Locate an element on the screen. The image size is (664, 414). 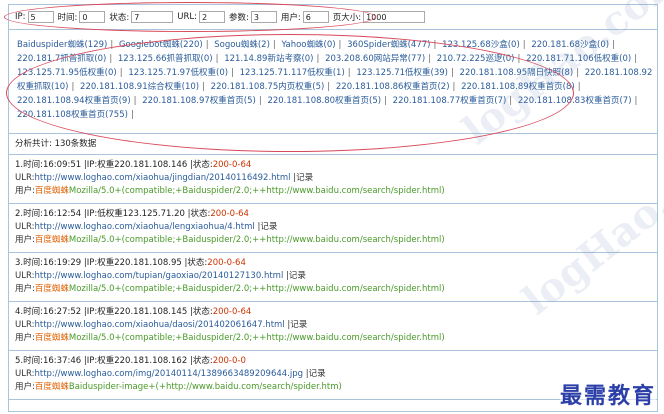
filter-url: URL: is located at coordinates (201, 17).